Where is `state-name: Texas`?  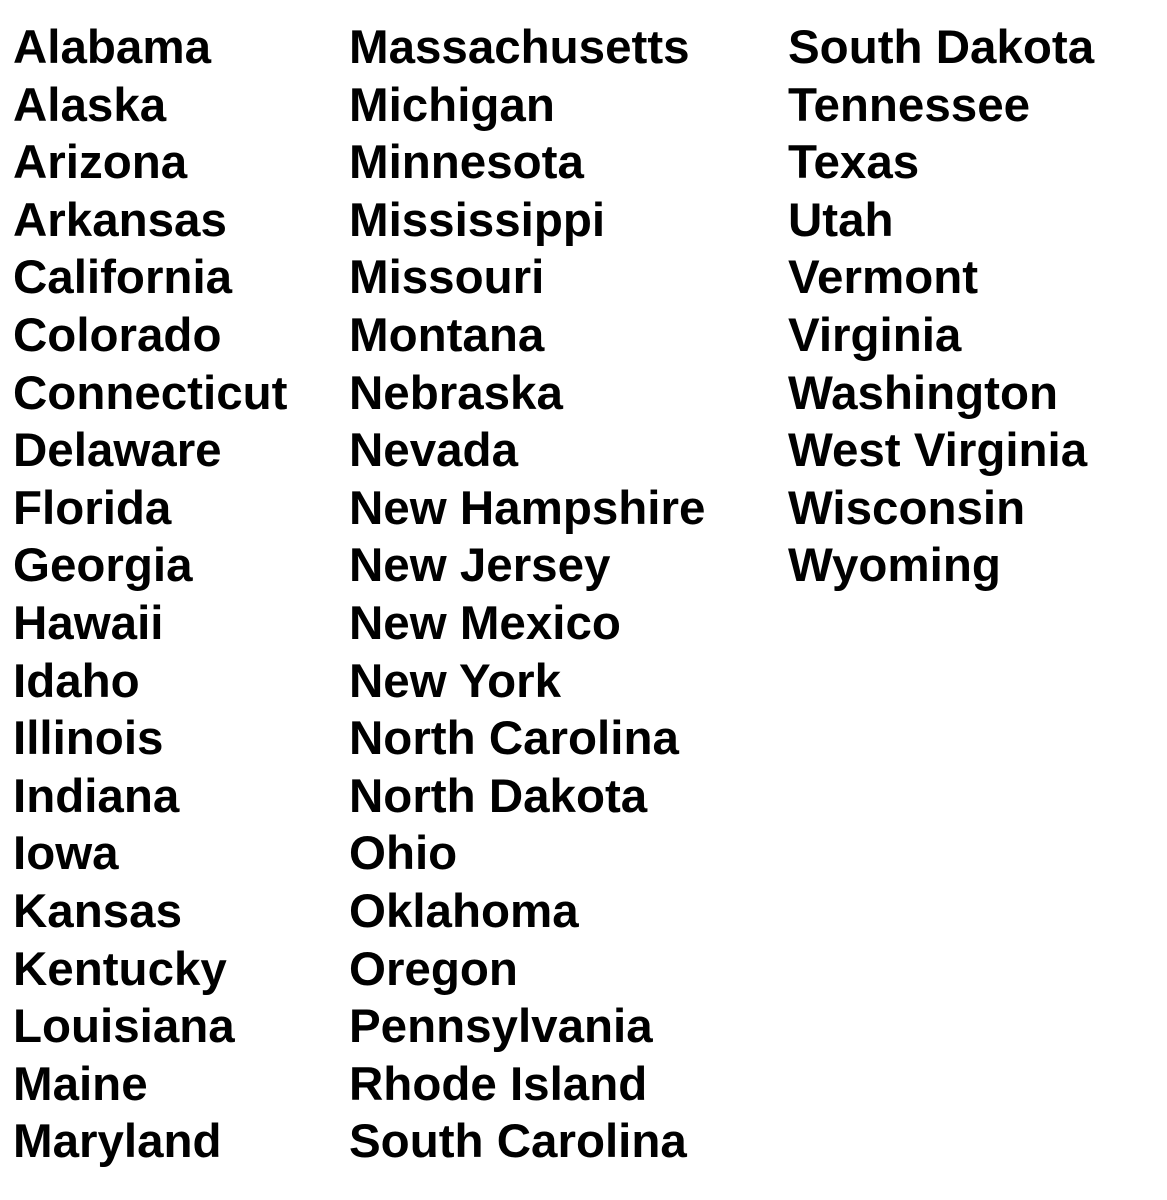 state-name: Texas is located at coordinates (854, 163).